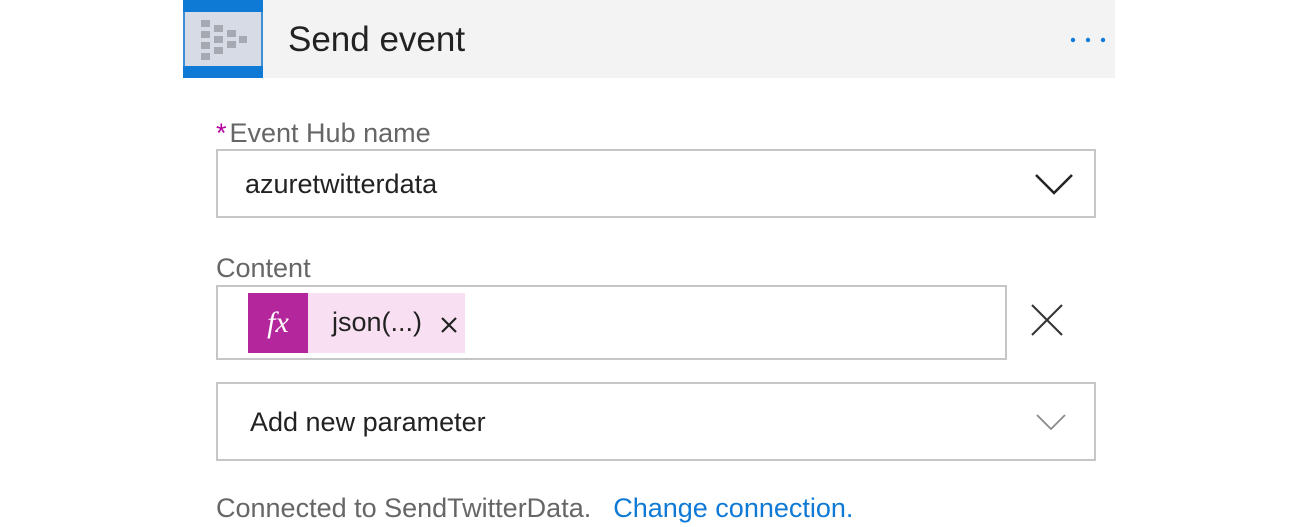  I want to click on required-marker: *, so click(221, 133).